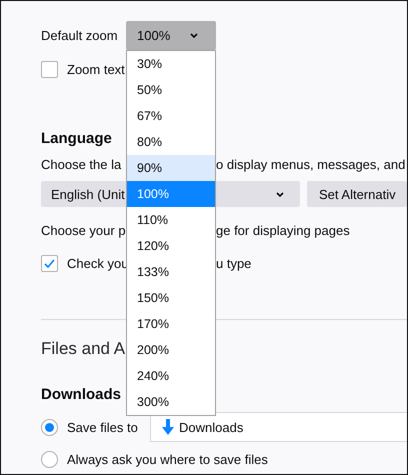 This screenshot has height=475, width=408. What do you see at coordinates (81, 394) in the screenshot?
I see `section-heading: Downloads` at bounding box center [81, 394].